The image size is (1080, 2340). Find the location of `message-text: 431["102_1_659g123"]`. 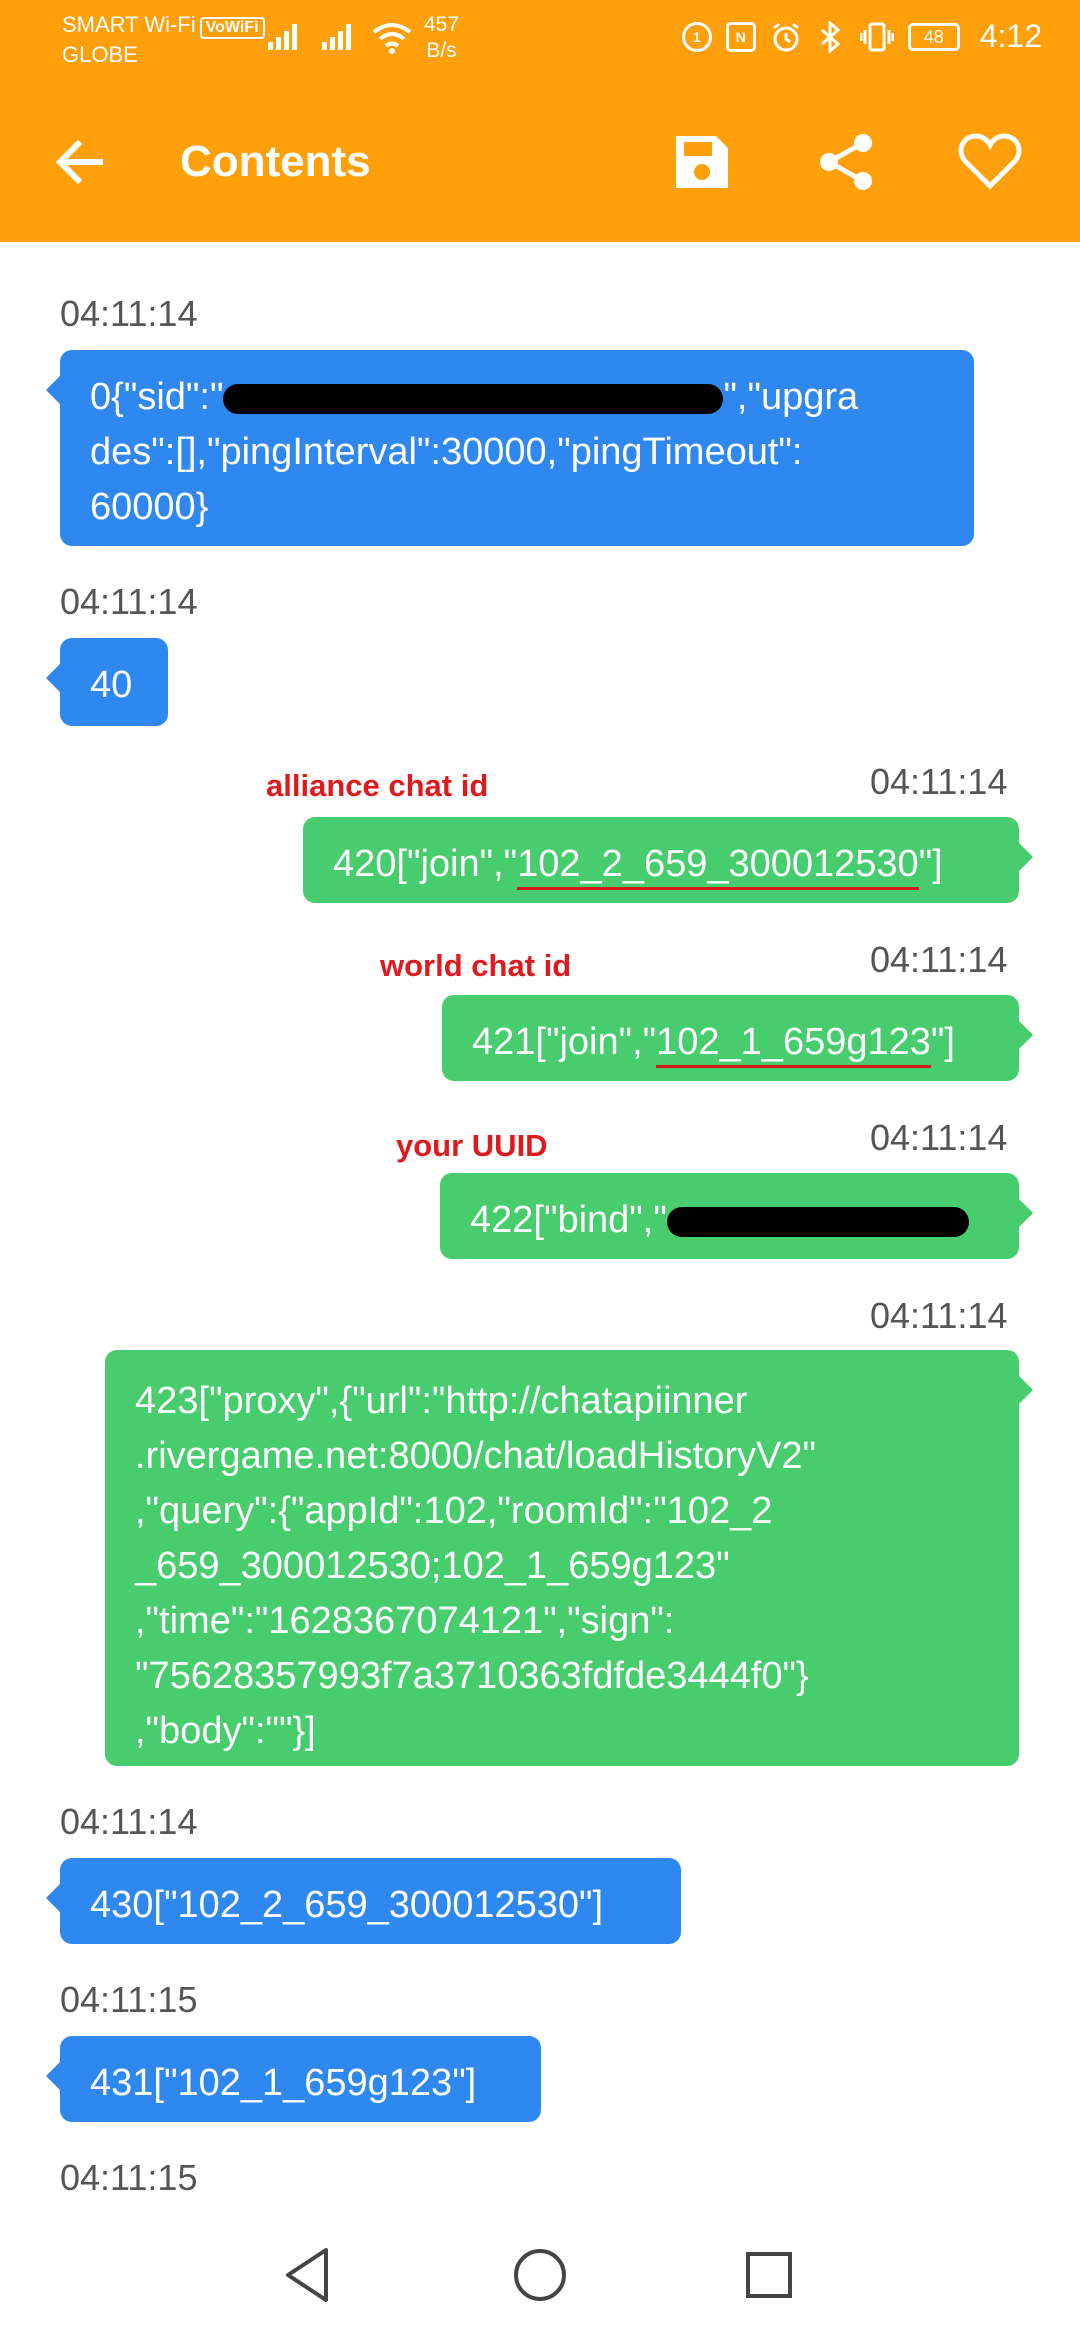

message-text: 431["102_1_659g123"] is located at coordinates (283, 2083).